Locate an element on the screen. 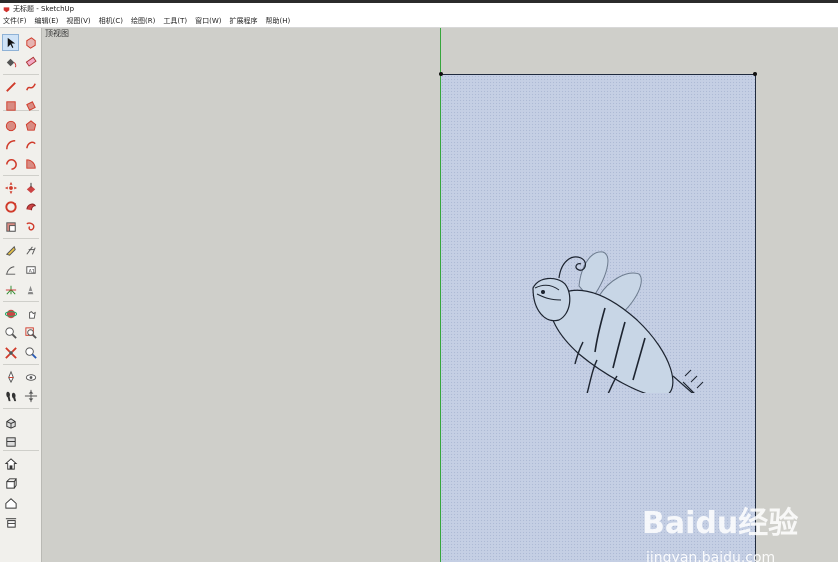  rotate-tool-icon is located at coordinates (10, 206).